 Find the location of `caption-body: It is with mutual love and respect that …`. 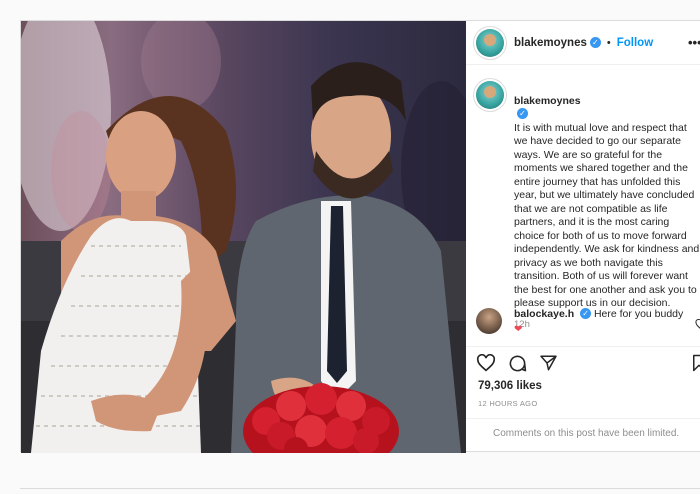

caption-body: It is with mutual love and respect that … is located at coordinates (607, 215).